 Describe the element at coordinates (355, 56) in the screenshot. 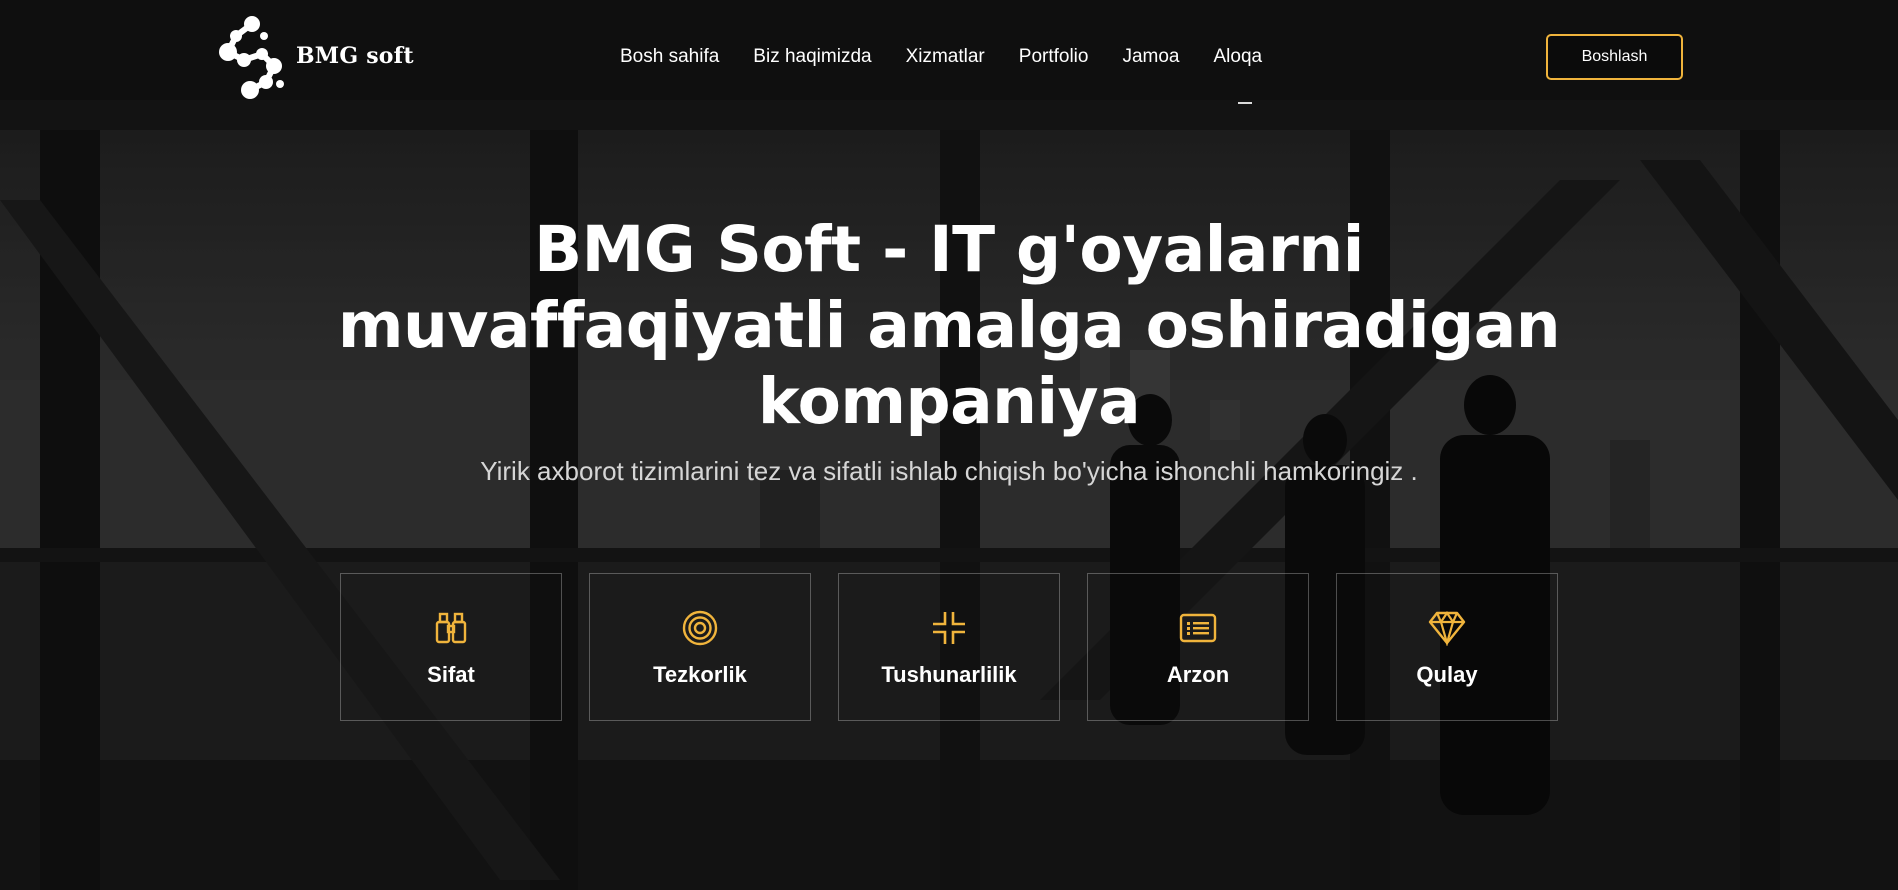

I see `brand-name: BMG soft` at that location.